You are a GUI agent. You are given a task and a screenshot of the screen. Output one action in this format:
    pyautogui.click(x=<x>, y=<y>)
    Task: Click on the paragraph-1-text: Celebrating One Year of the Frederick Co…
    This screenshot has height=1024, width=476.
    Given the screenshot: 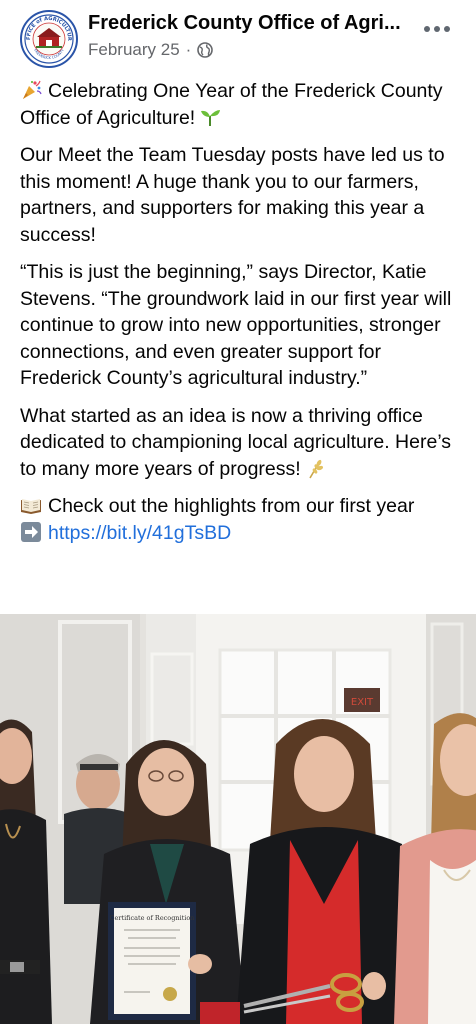 What is the action you would take?
    pyautogui.click(x=231, y=104)
    